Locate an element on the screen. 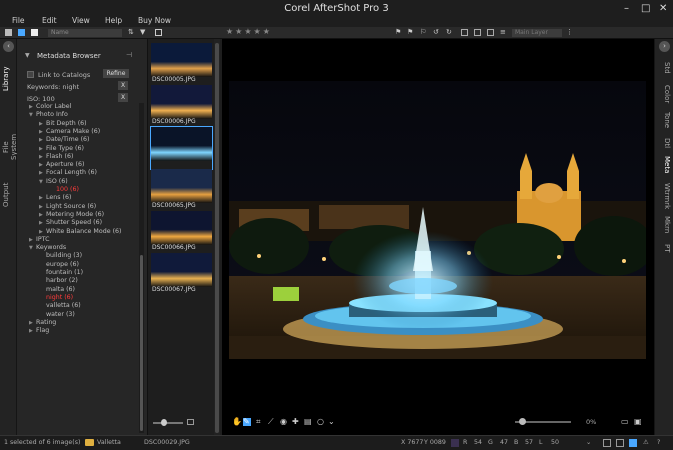  clipping-icon is located at coordinates (607, 443).